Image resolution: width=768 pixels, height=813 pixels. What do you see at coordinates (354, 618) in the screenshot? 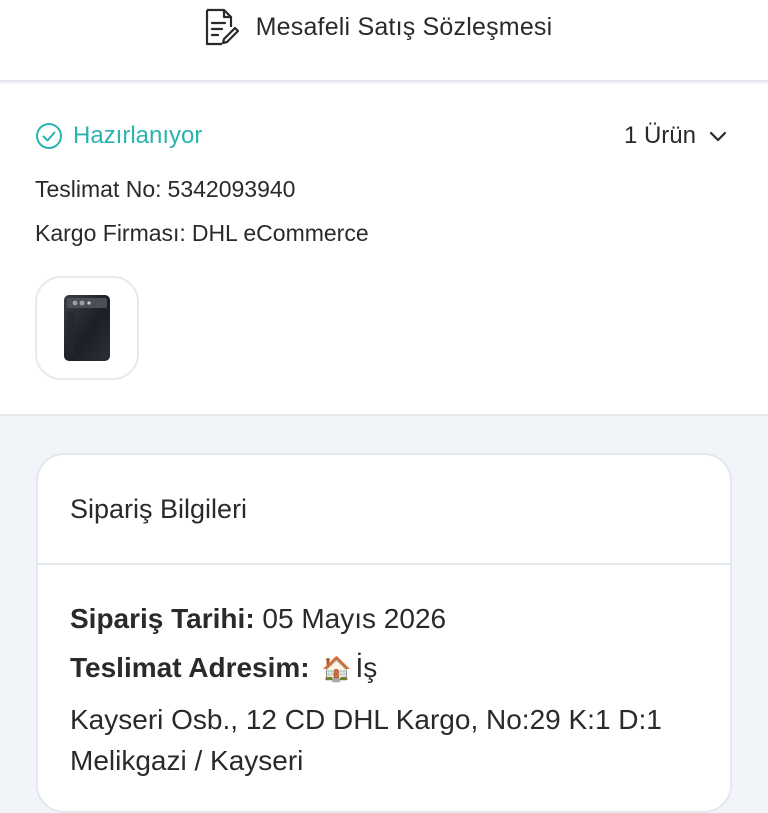
I see `order-date-value: 05 Mayıs 2026` at bounding box center [354, 618].